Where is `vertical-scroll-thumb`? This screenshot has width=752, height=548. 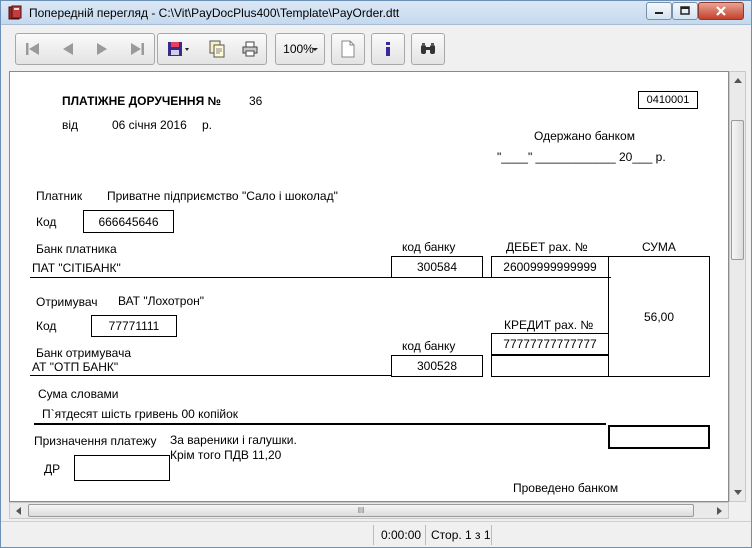 vertical-scroll-thumb is located at coordinates (737, 190).